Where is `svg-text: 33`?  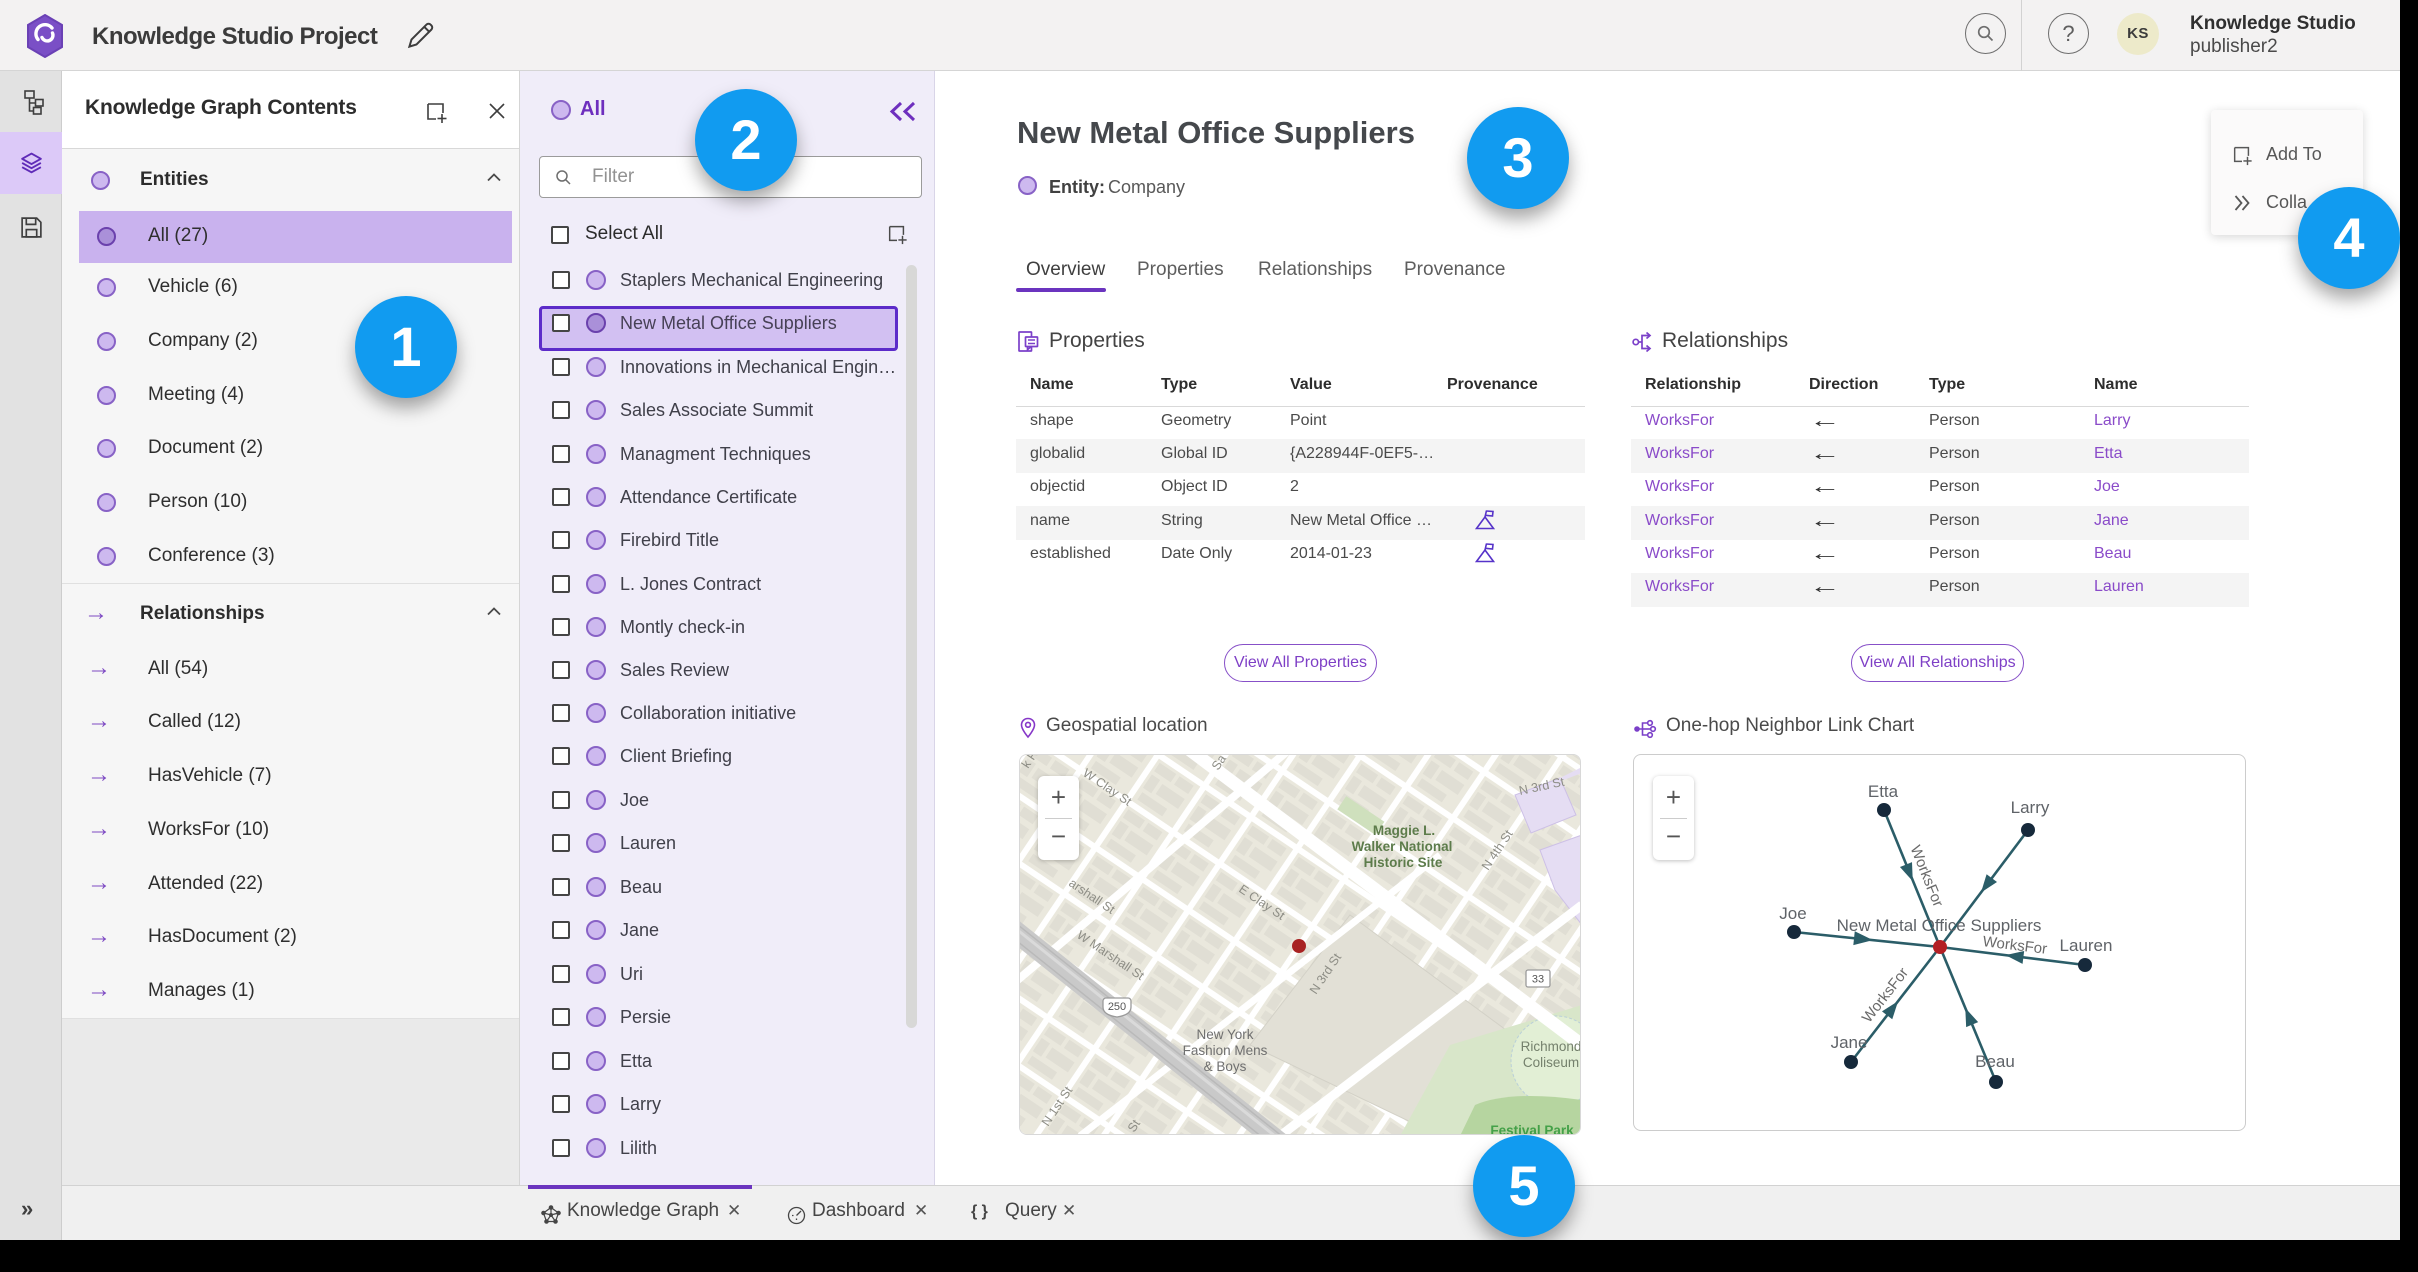 svg-text: 33 is located at coordinates (1538, 980).